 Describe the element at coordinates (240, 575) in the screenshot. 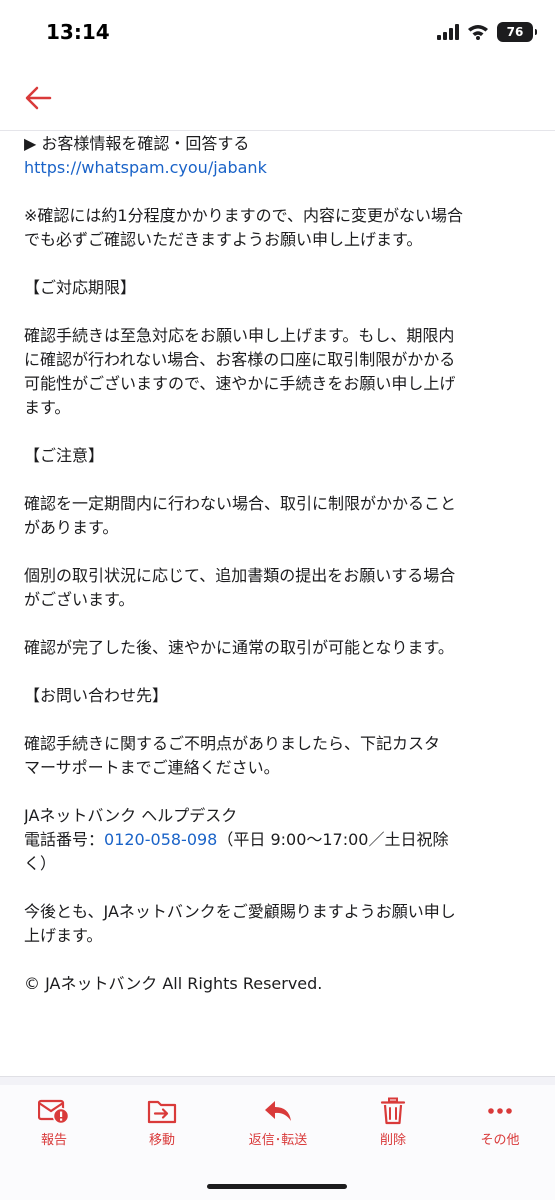

I see `paragraph-line: 個別の取引状況に応じて、追加書類の提出をお願いする場合` at that location.